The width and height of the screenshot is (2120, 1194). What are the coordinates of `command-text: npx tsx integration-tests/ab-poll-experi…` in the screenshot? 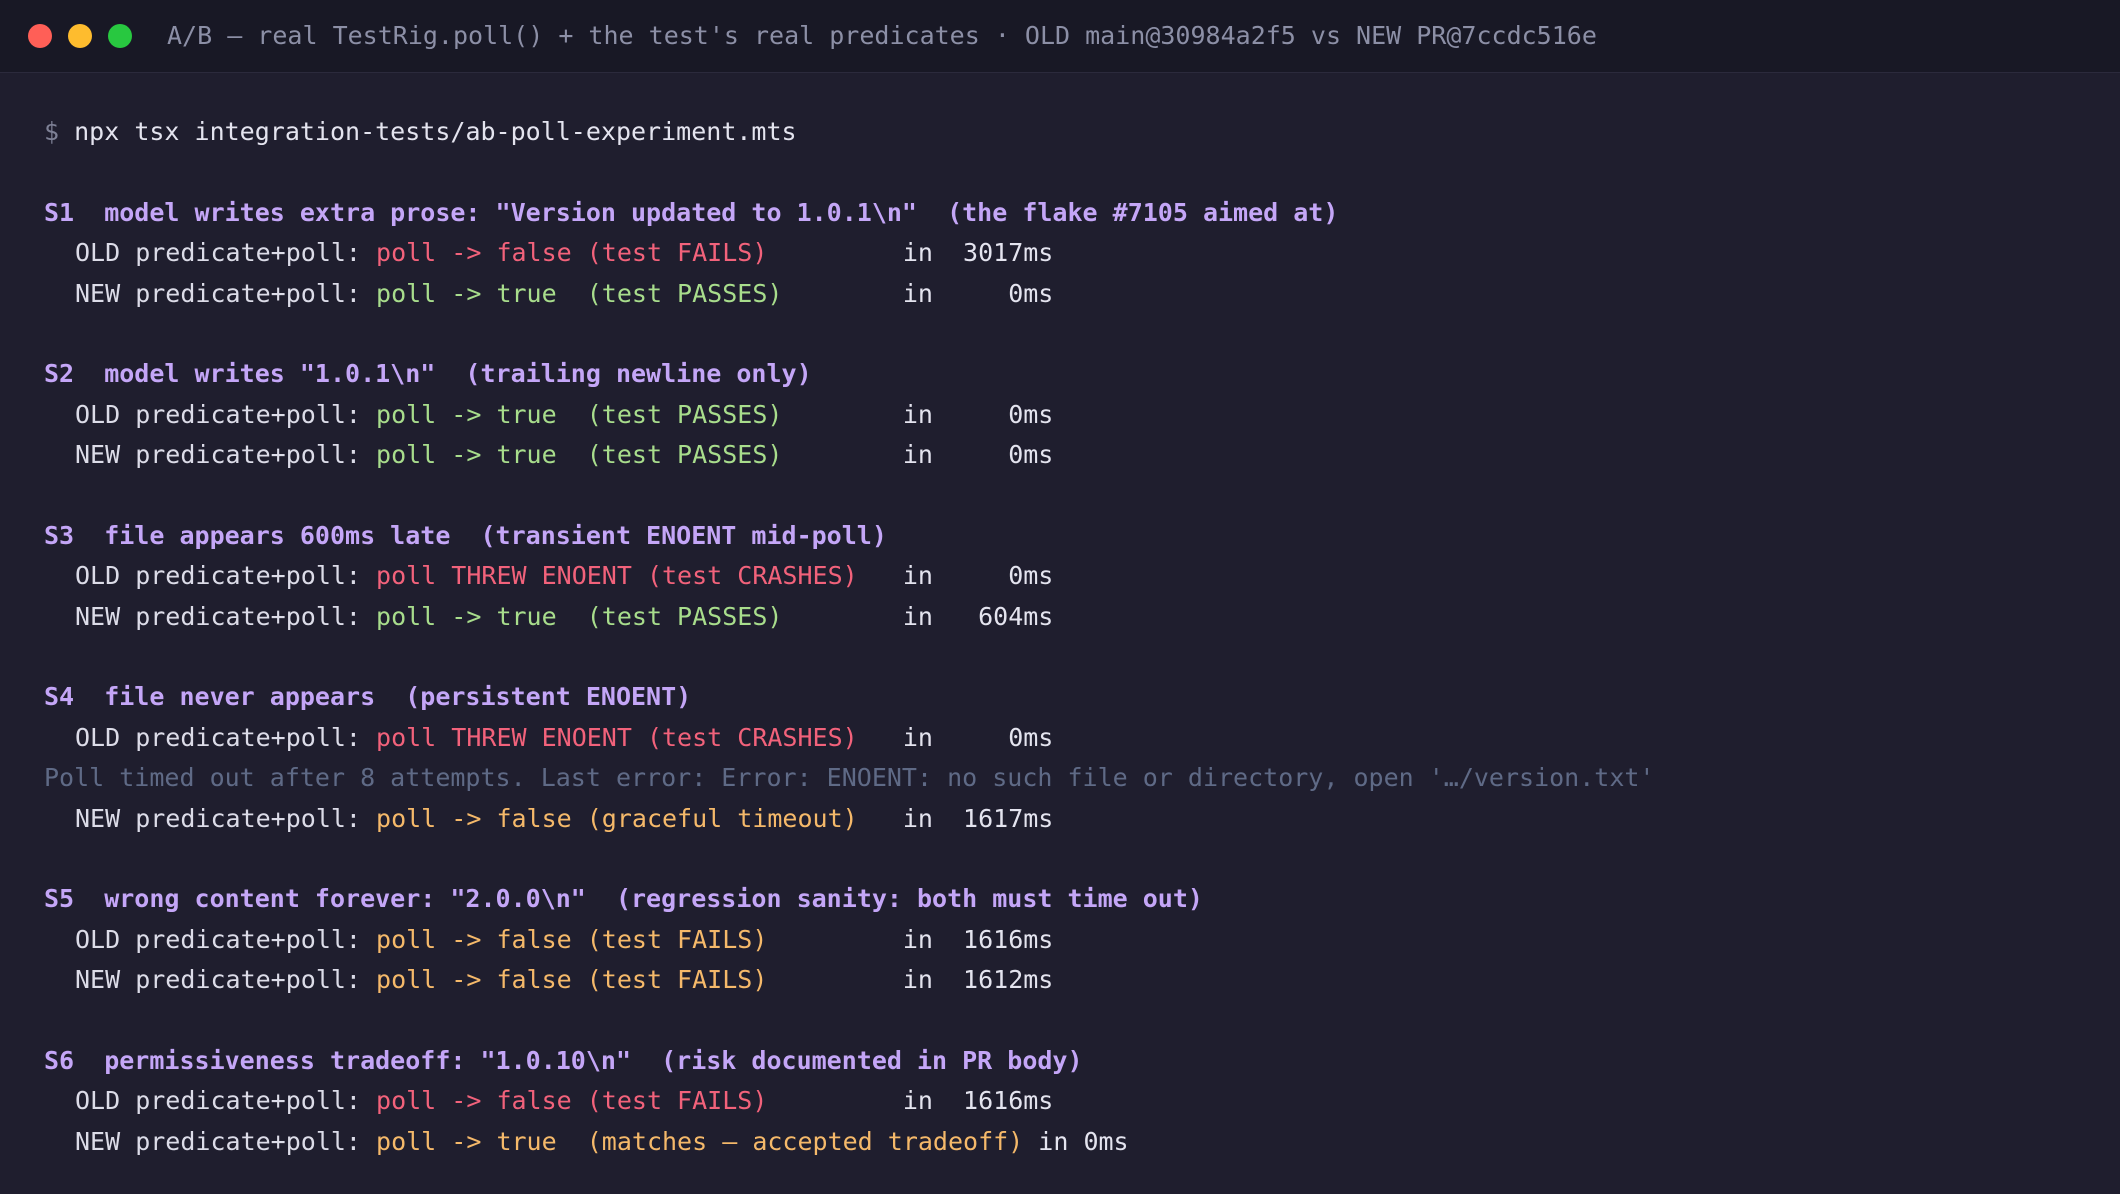 It's located at (435, 131).